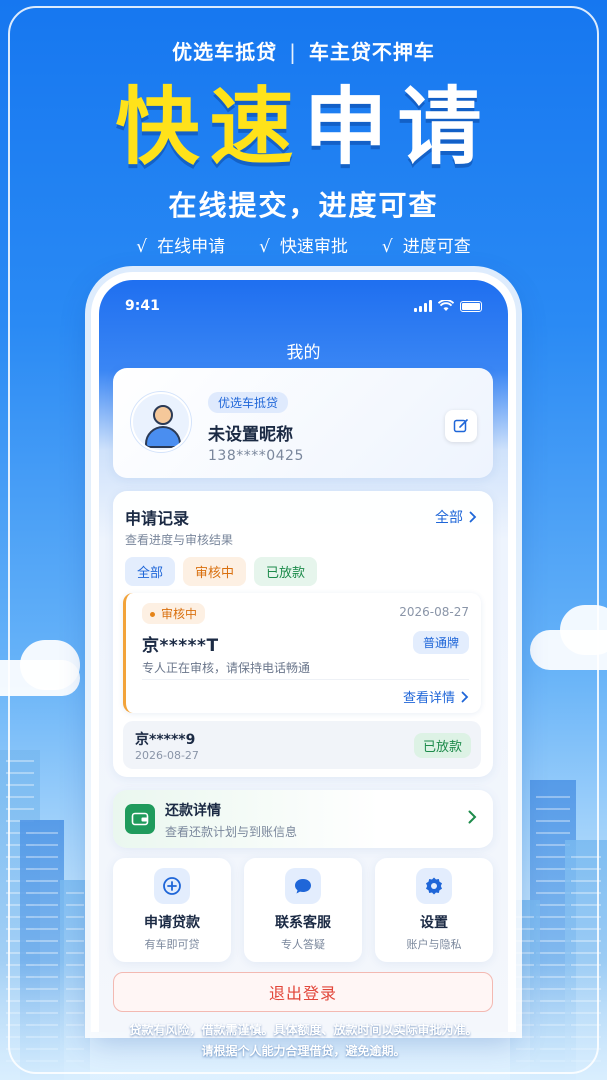 The width and height of the screenshot is (607, 1080). Describe the element at coordinates (250, 435) in the screenshot. I see `nickname: 未设置昵称` at that location.